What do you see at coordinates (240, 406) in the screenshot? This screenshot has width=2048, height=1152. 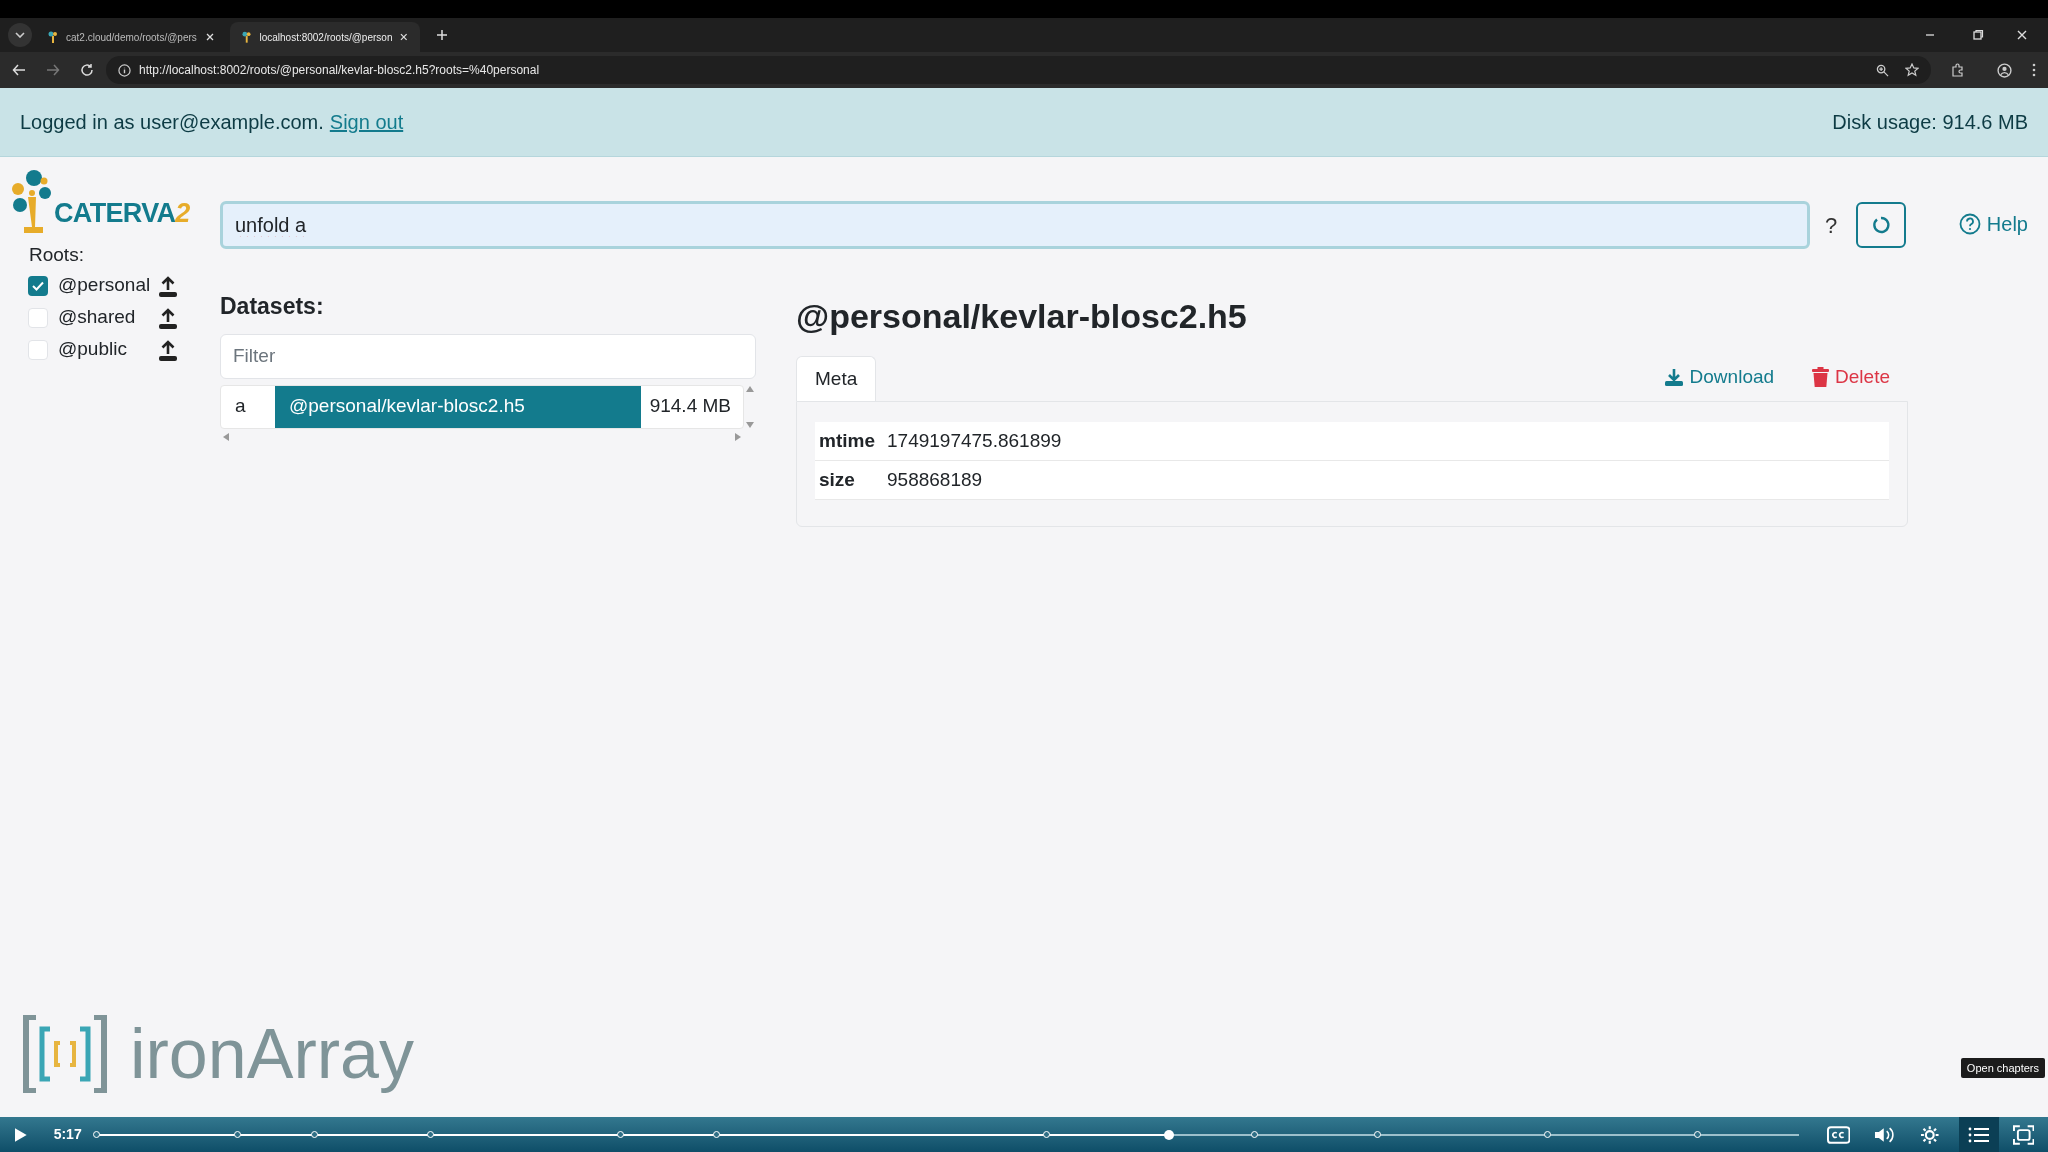 I see `table-cell-text: a` at bounding box center [240, 406].